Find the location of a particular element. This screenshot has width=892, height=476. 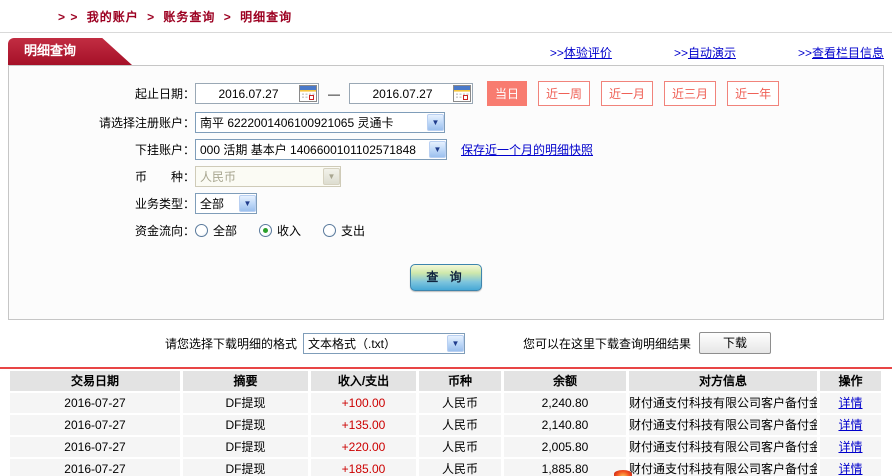

sub-account-value: 000 活期 基本户 1406600101102571848 is located at coordinates (308, 149).